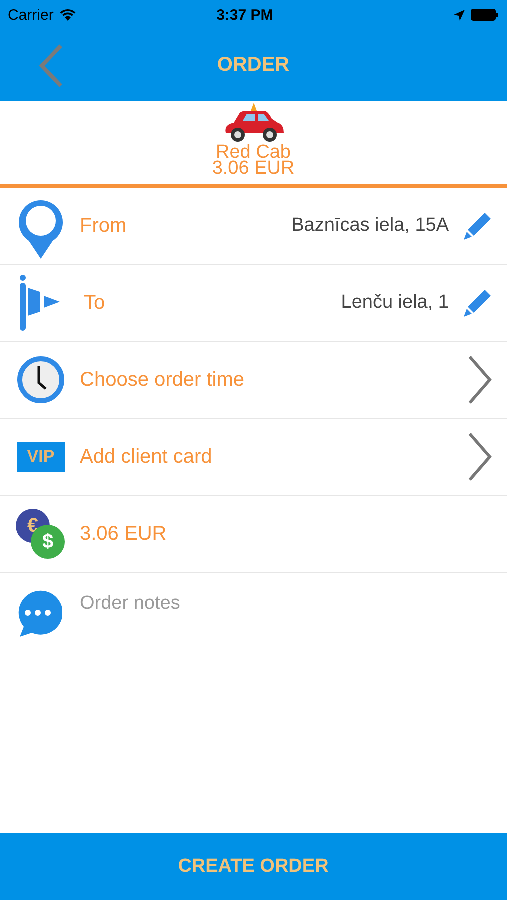  Describe the element at coordinates (253, 153) in the screenshot. I see `cab-name: Red Cab` at that location.